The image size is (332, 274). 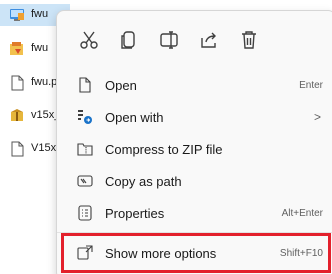 What do you see at coordinates (302, 213) in the screenshot?
I see `menu-item-shortcut: Alt+Enter` at bounding box center [302, 213].